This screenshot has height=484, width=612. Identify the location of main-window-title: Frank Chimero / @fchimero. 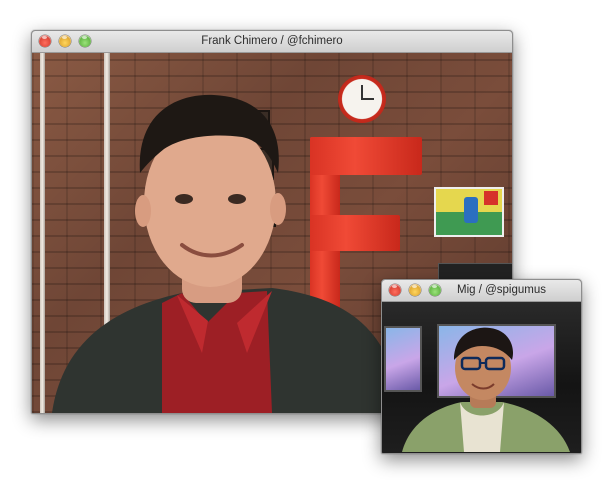
(272, 41).